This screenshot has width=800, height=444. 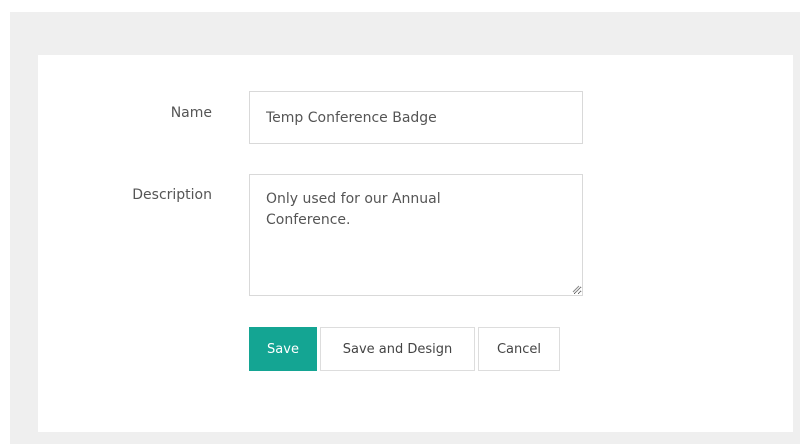 What do you see at coordinates (283, 349) in the screenshot?
I see `save-button: Save` at bounding box center [283, 349].